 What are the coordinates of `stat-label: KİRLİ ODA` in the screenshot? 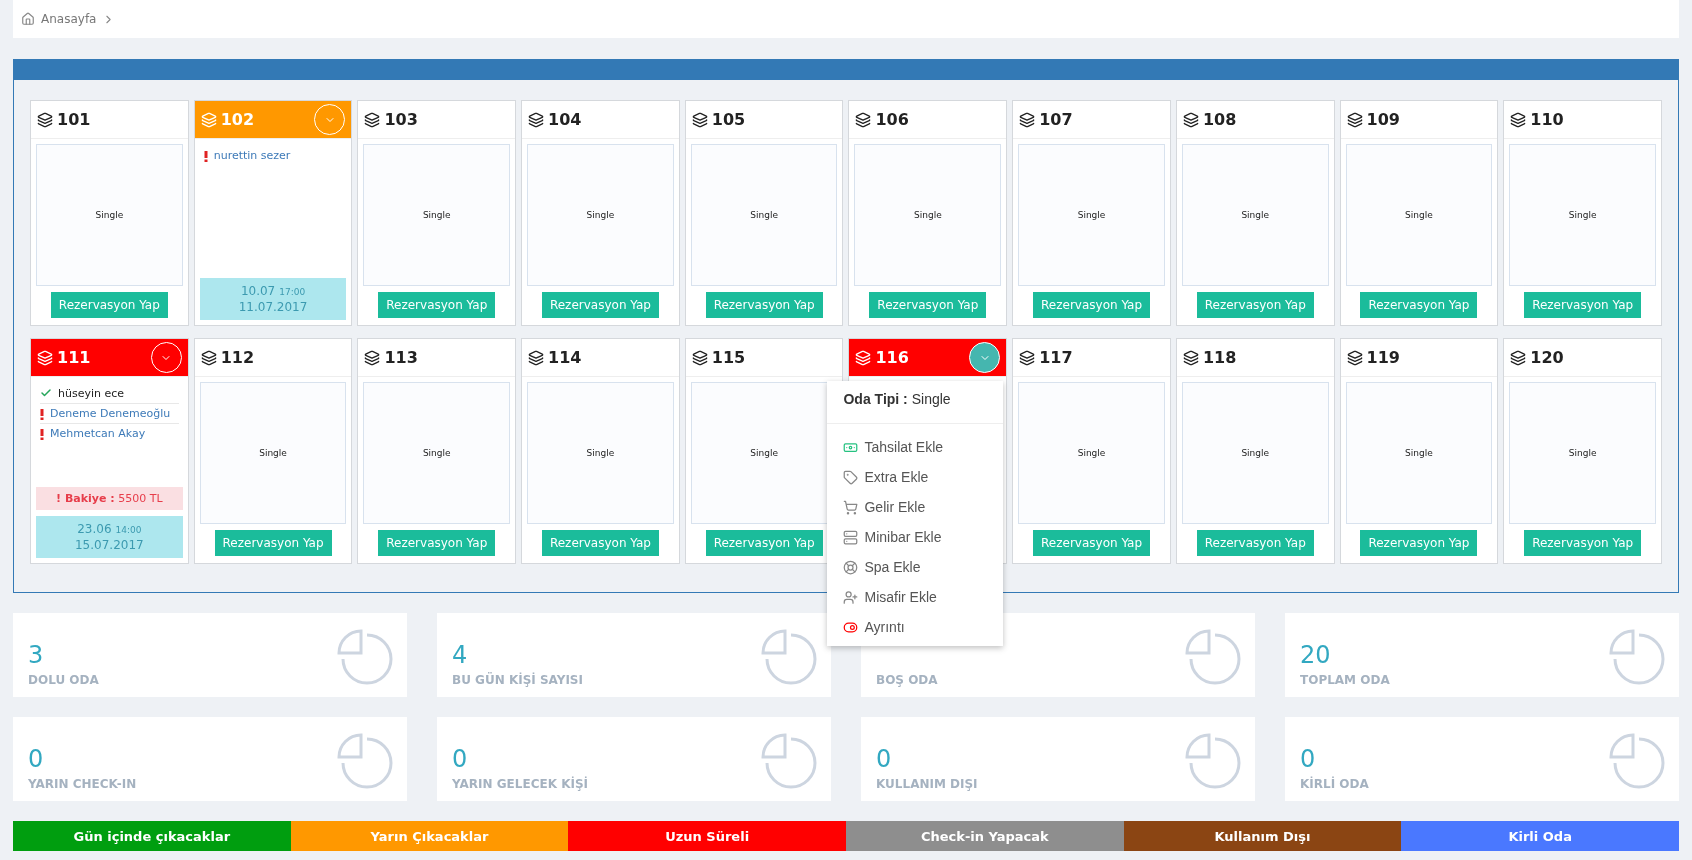 It's located at (1334, 784).